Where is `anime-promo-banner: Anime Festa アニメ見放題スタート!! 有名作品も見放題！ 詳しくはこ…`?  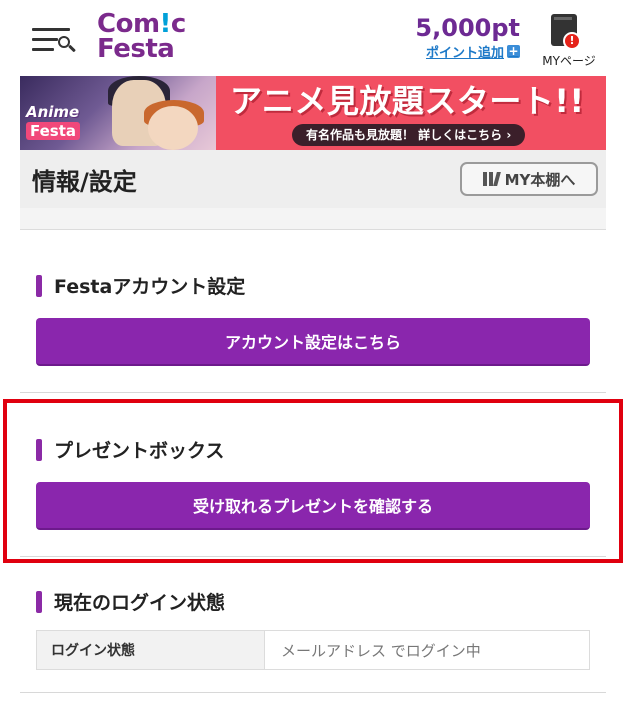
anime-promo-banner: Anime Festa アニメ見放題スタート!! 有名作品も見放題！ 詳しくはこ… is located at coordinates (313, 113).